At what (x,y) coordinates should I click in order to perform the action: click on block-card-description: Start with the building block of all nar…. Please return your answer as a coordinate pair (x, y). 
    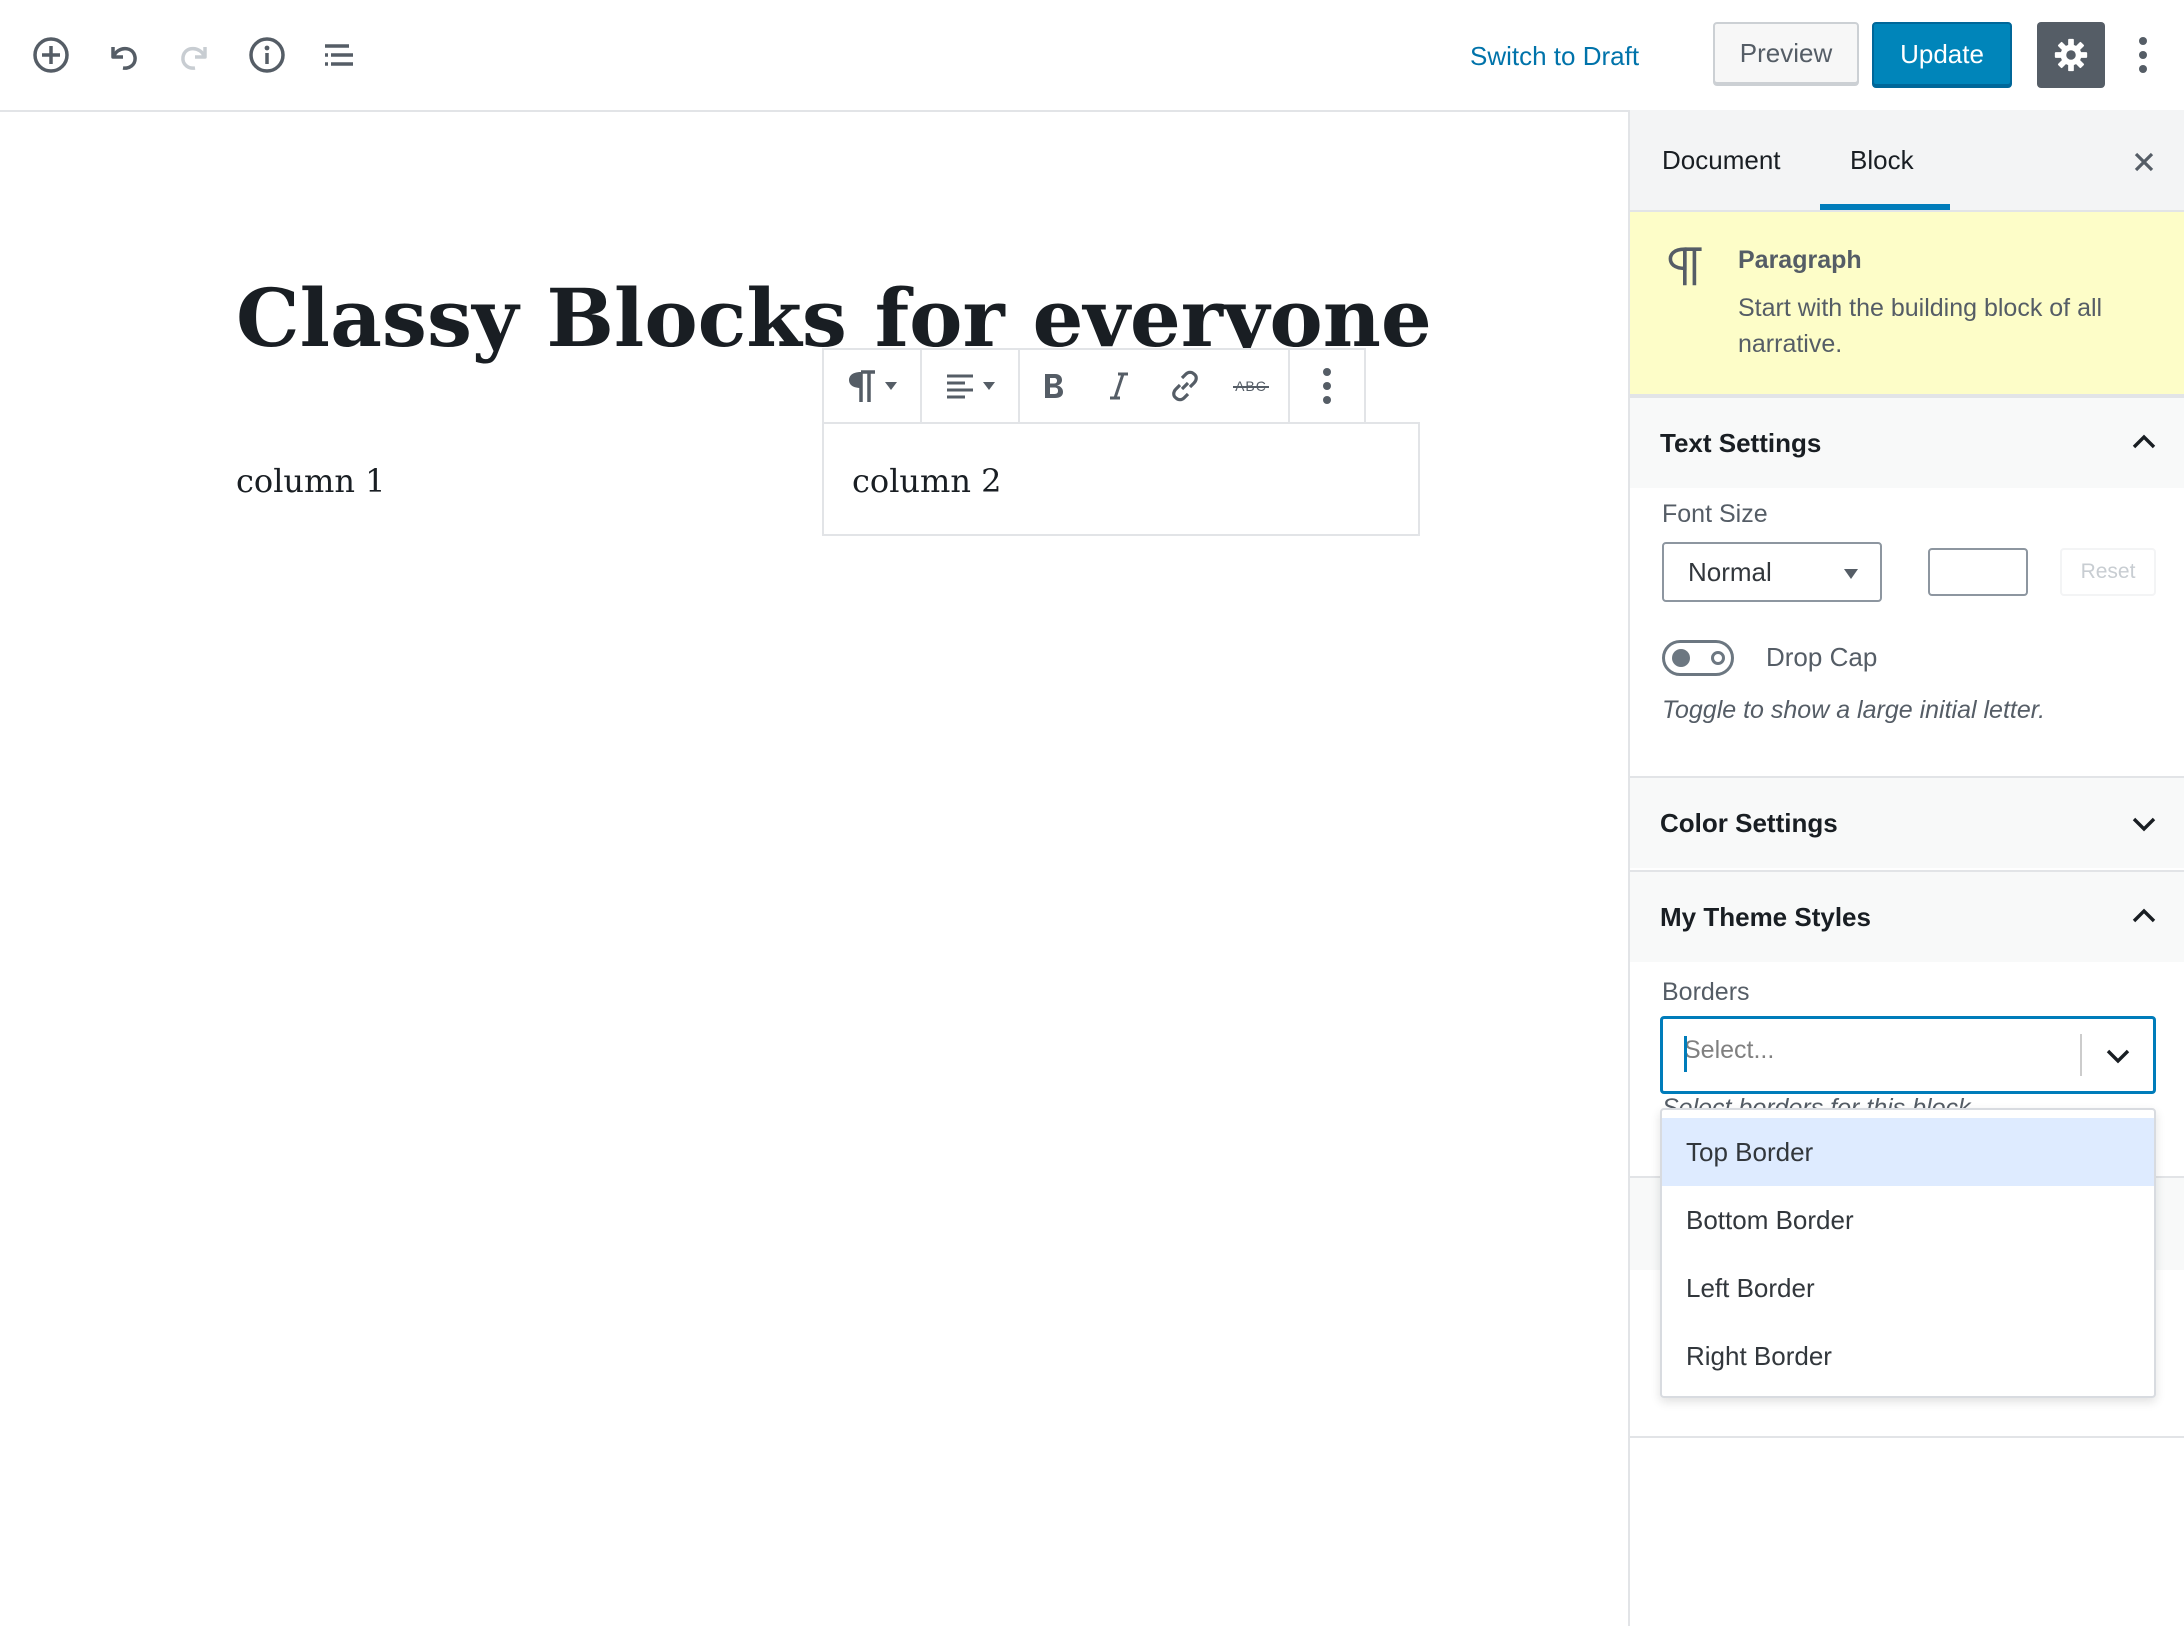
    Looking at the image, I should click on (1920, 326).